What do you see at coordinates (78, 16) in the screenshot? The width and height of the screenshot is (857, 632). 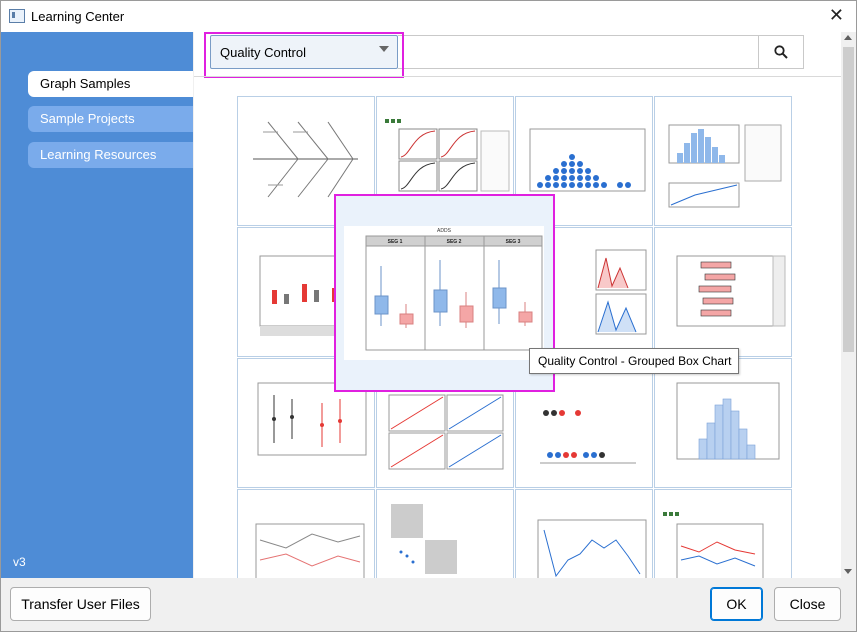 I see `window-title: Learning Center` at bounding box center [78, 16].